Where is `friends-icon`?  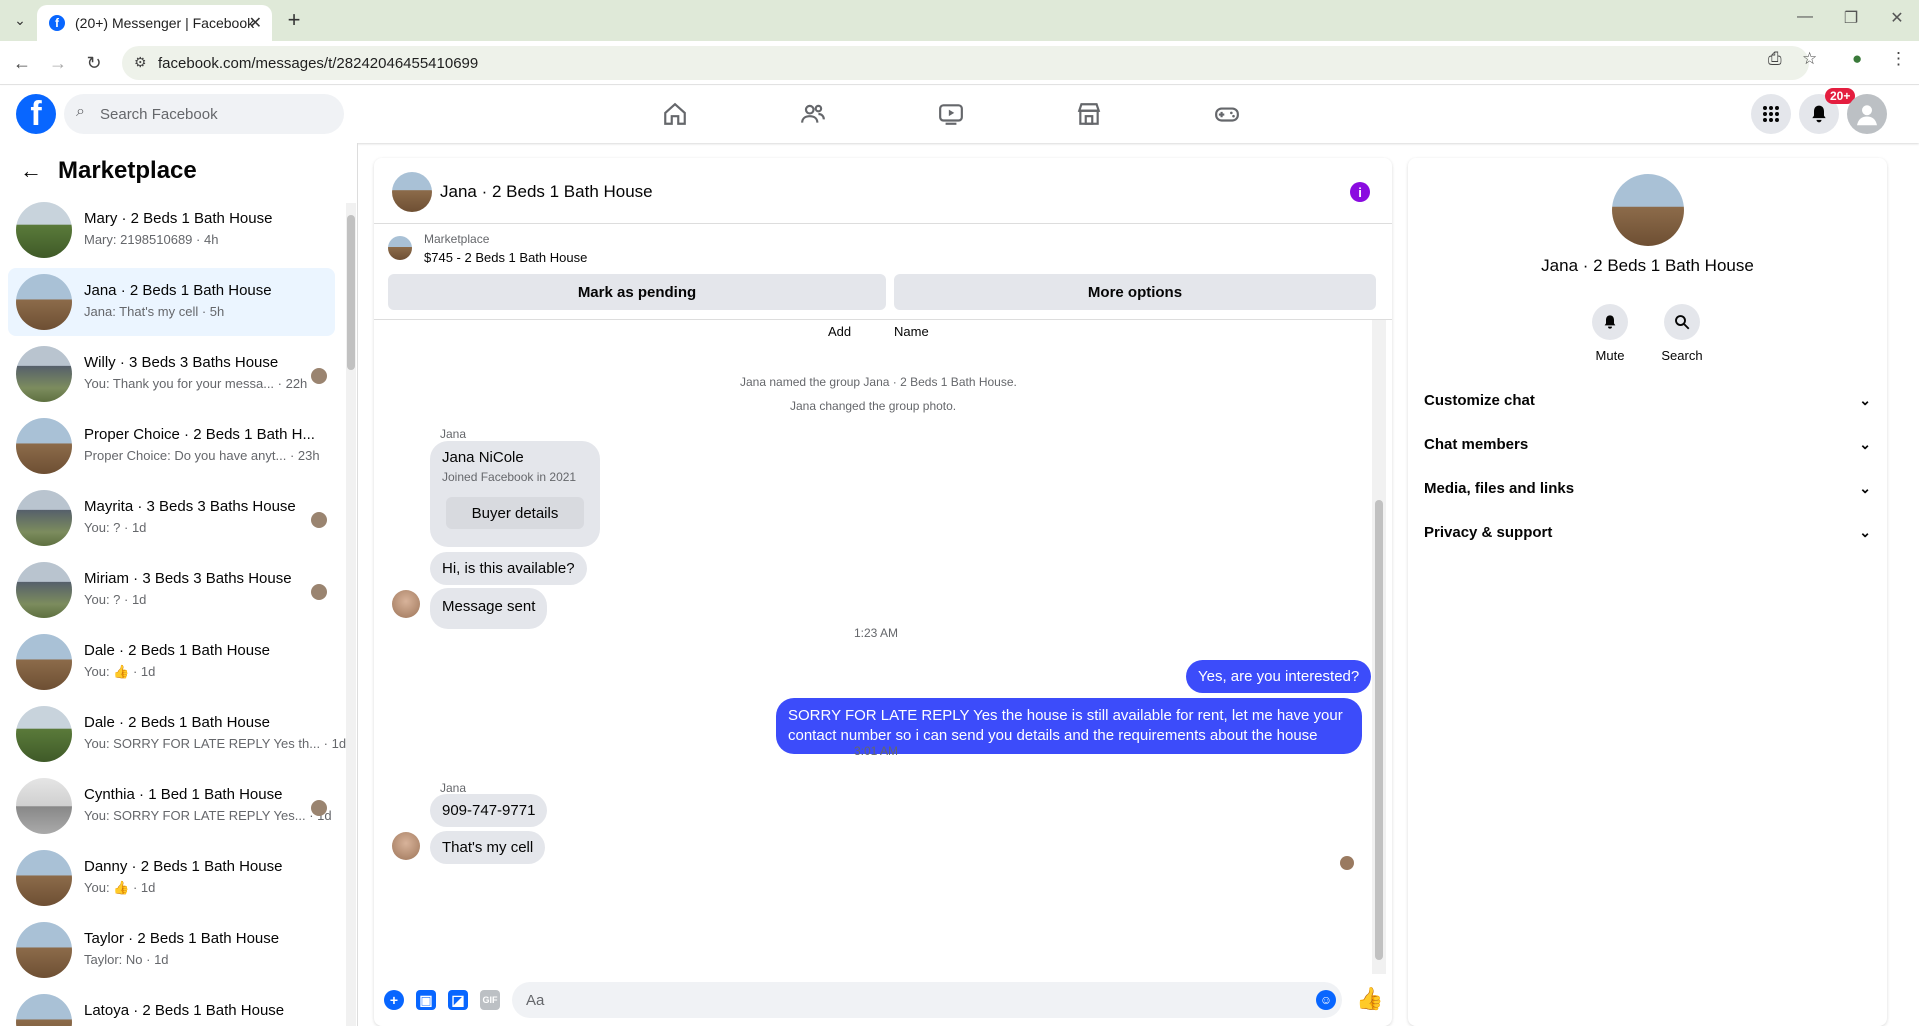 friends-icon is located at coordinates (813, 114).